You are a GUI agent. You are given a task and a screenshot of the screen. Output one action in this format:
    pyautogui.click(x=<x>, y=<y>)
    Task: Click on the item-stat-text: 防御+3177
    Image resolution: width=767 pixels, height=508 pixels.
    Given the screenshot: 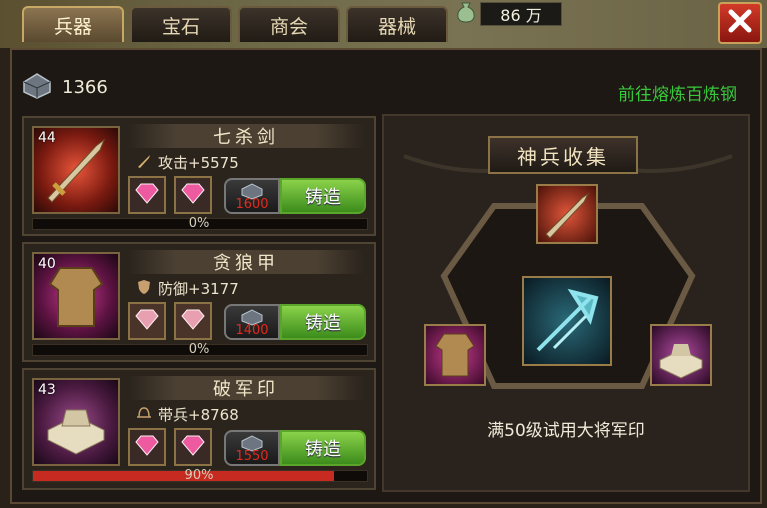 What is the action you would take?
    pyautogui.click(x=198, y=289)
    